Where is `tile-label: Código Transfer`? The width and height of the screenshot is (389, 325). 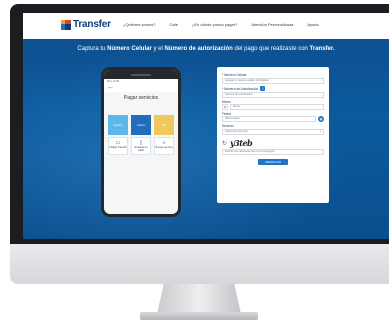 tile-label: Código Transfer is located at coordinates (118, 147).